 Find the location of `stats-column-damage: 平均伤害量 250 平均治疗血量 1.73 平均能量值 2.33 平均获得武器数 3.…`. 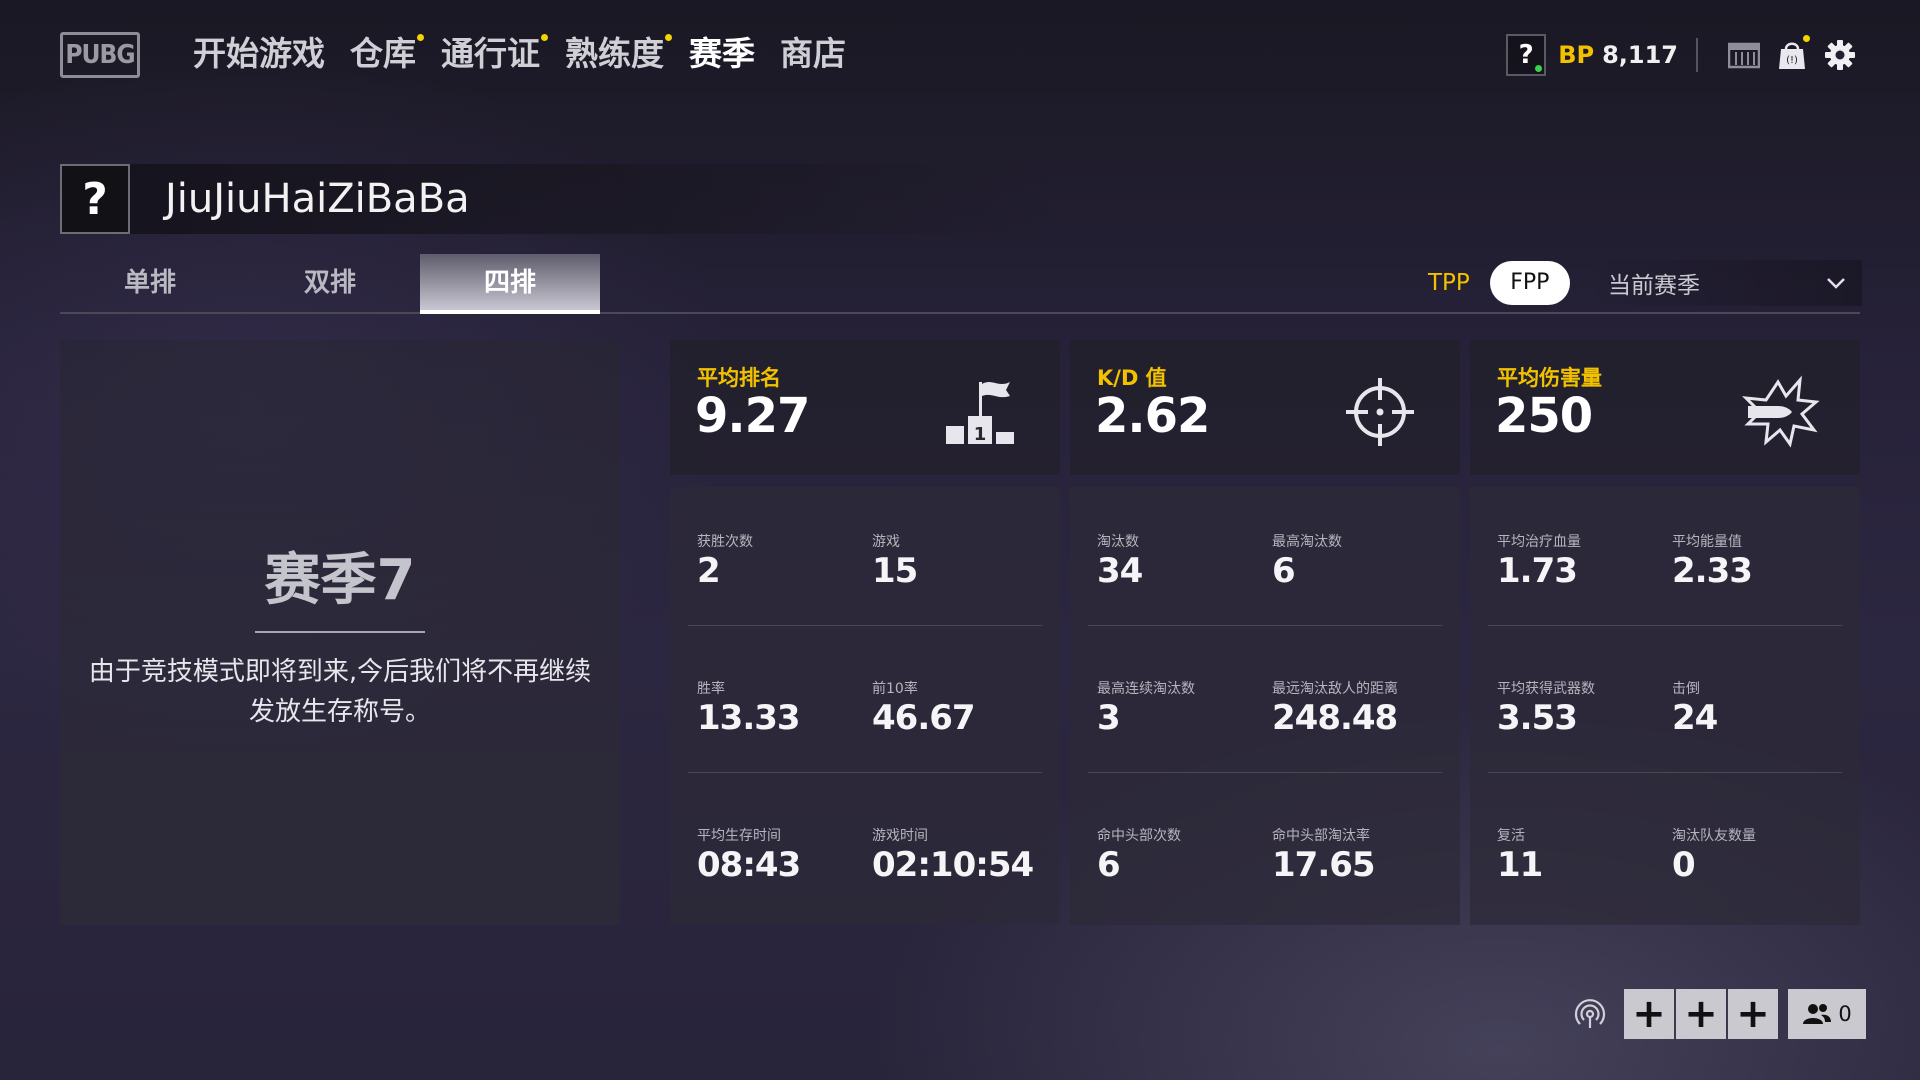

stats-column-damage: 平均伤害量 250 平均治疗血量 1.73 平均能量值 2.33 平均获得武器数 3.… is located at coordinates (1665, 632).